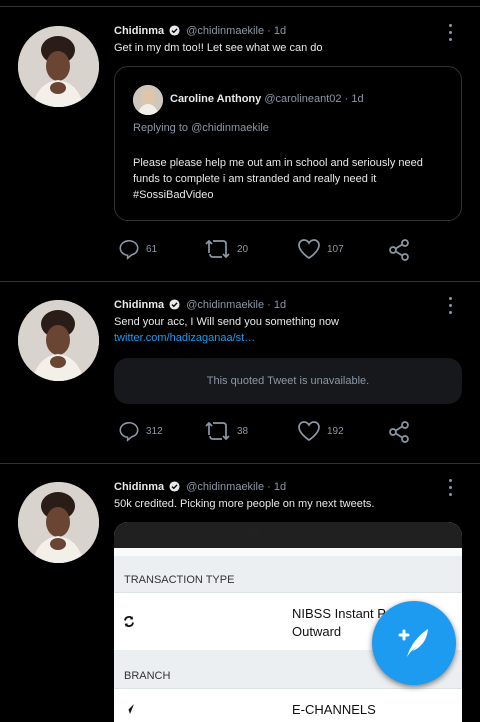 The image size is (480, 722). I want to click on reply-button: 61, so click(137, 249).